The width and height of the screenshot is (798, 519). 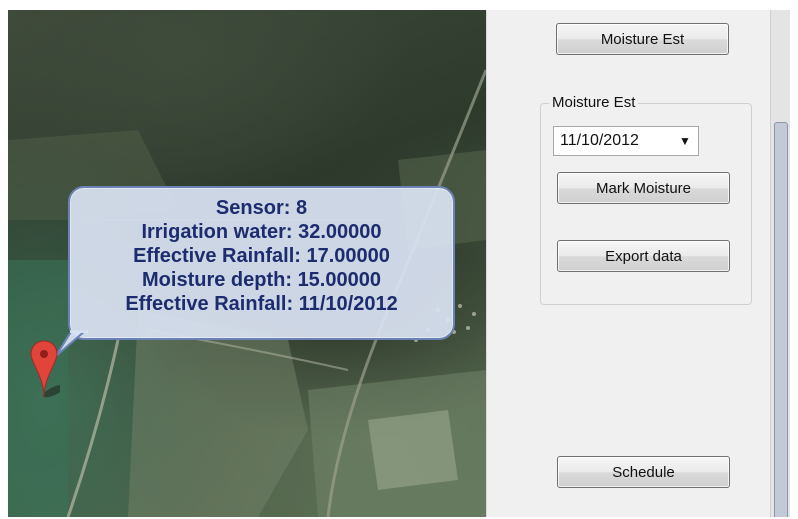 I want to click on vertical-scrollbar, so click(x=780, y=263).